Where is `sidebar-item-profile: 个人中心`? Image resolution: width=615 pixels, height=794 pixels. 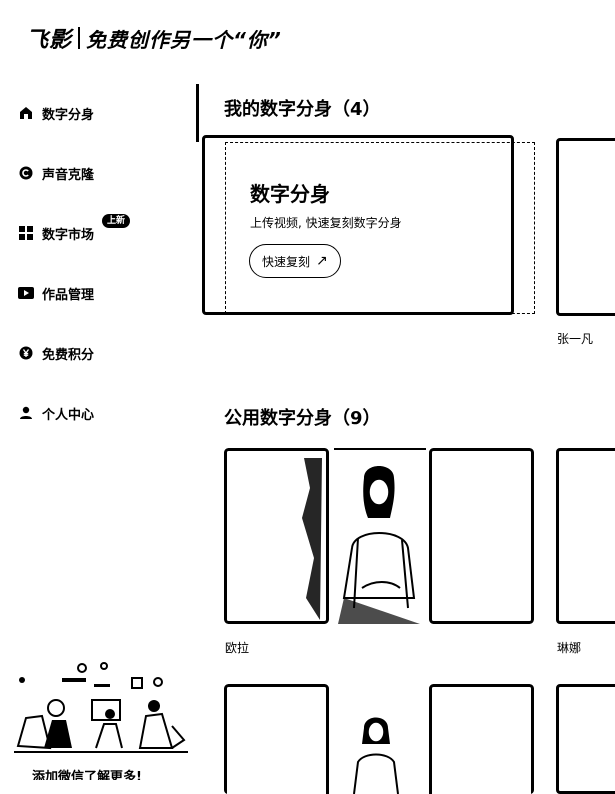
sidebar-item-profile: 个人中心 is located at coordinates (56, 413).